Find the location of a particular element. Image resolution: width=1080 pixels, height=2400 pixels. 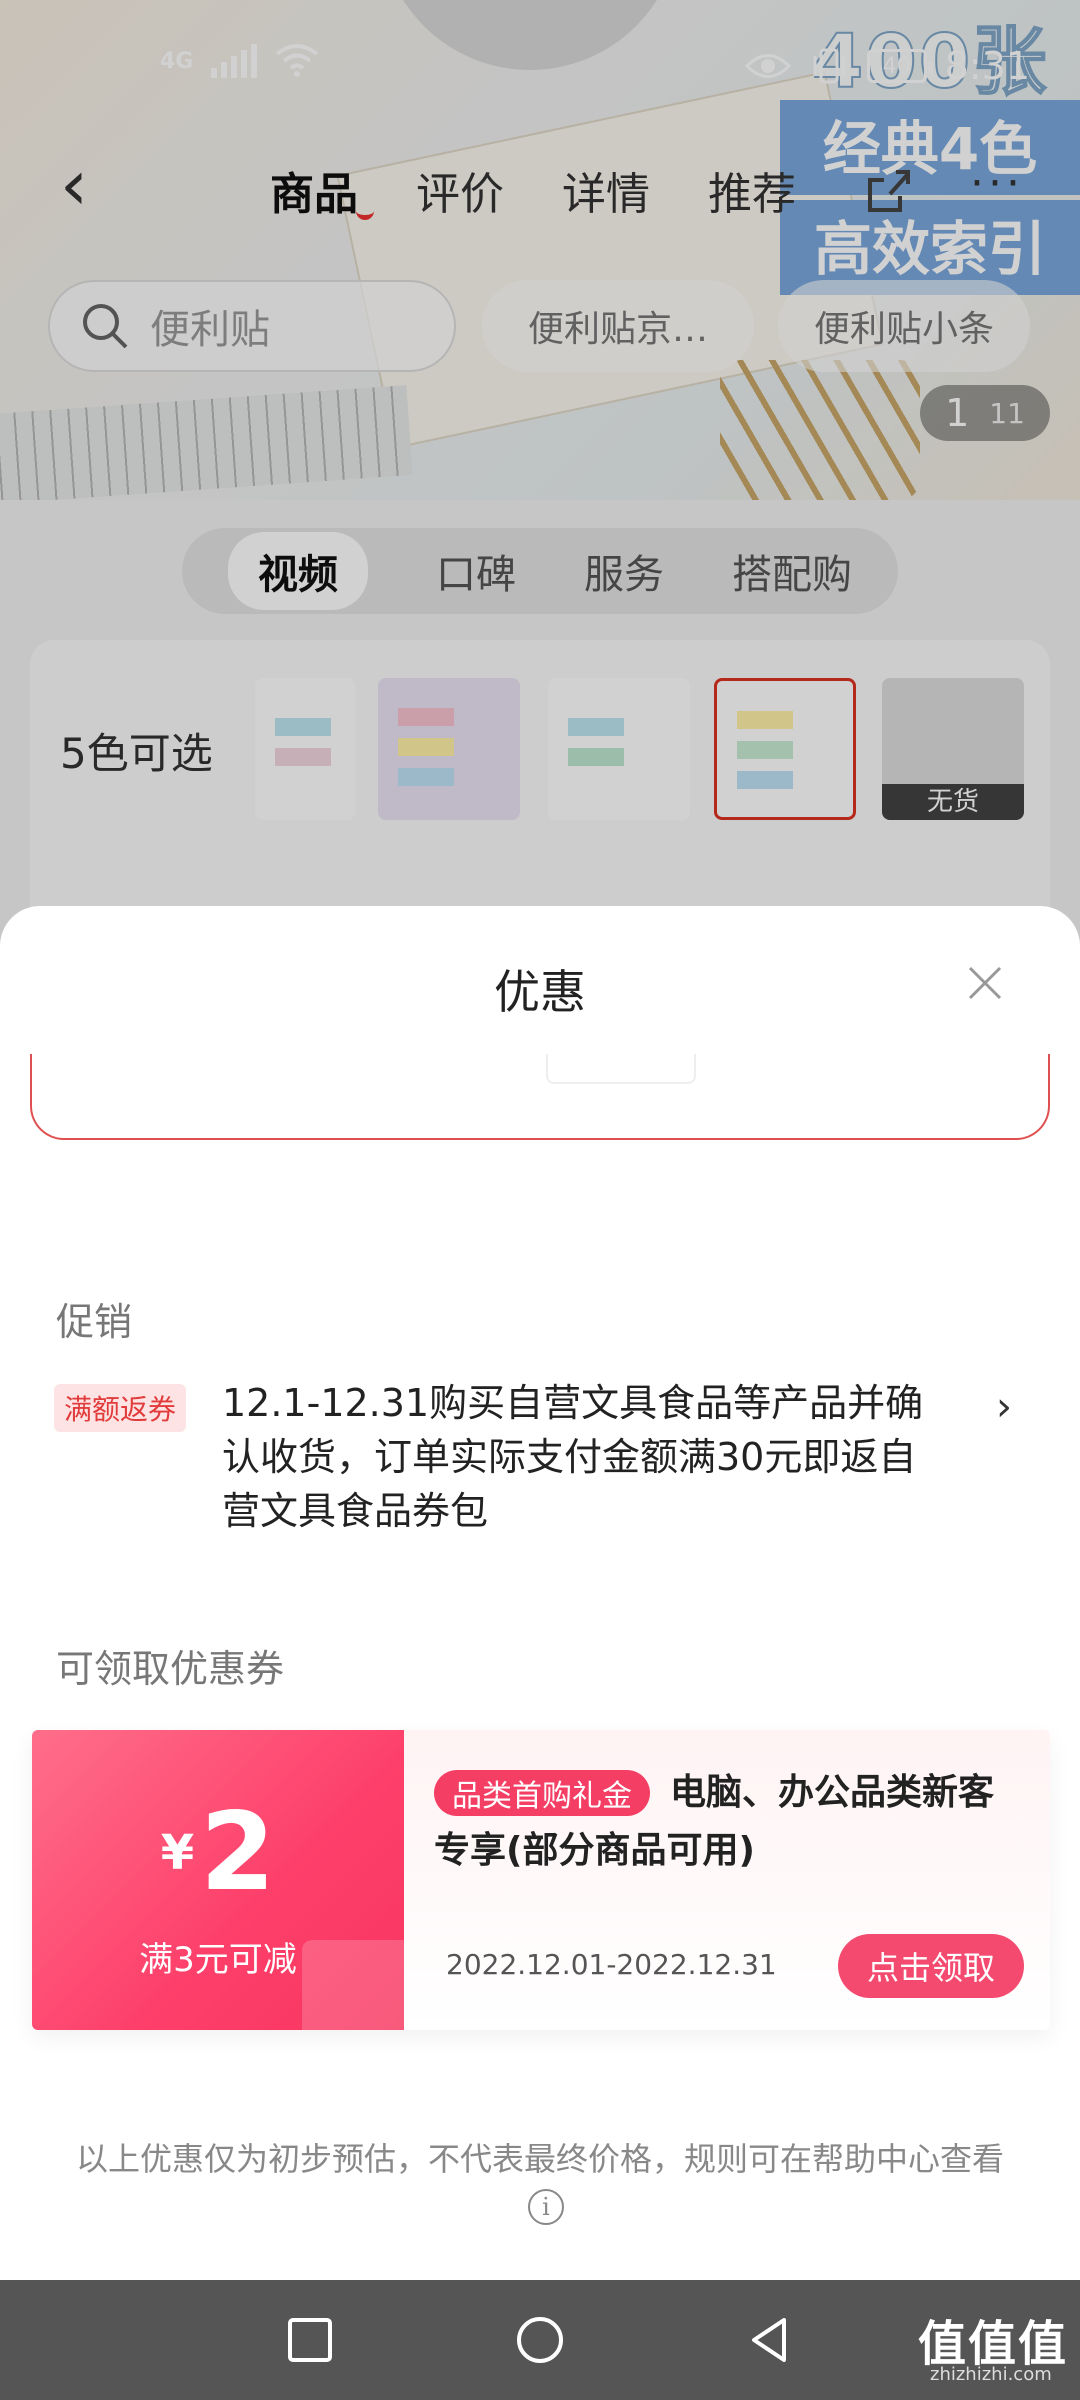

gift-icon is located at coordinates (357, 1985).